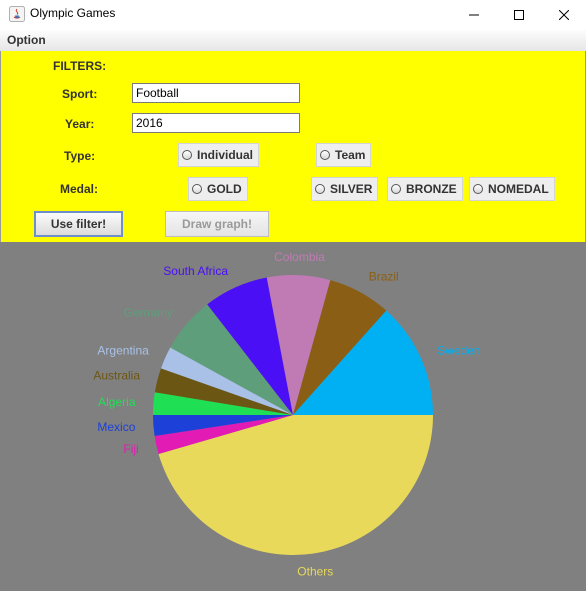  I want to click on minimize-icon, so click(473, 15).